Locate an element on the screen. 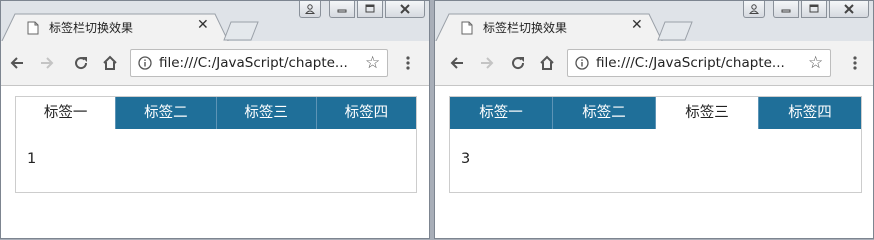 This screenshot has width=874, height=240. tab-panel-content: 3 is located at coordinates (466, 159).